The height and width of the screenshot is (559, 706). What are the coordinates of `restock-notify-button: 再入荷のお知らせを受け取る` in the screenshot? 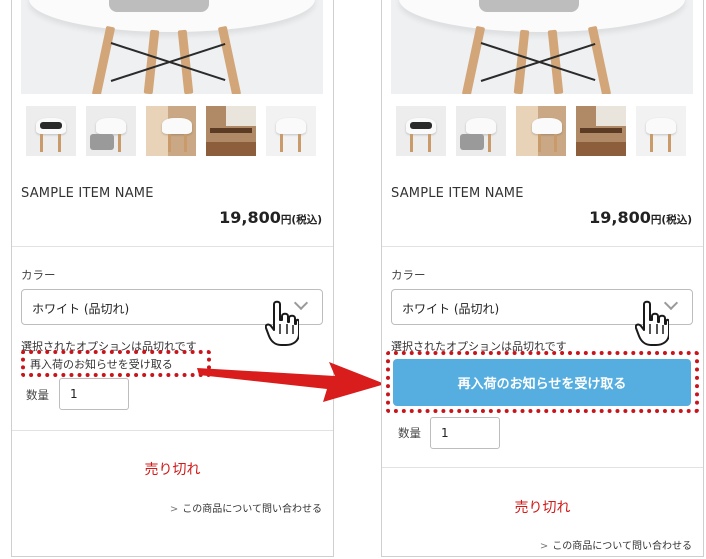 It's located at (542, 382).